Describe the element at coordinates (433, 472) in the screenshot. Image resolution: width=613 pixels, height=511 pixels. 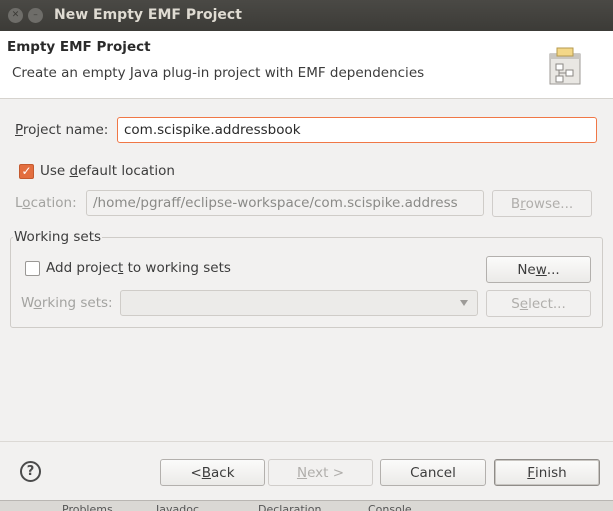
I see `cancel-button: Cancel` at that location.